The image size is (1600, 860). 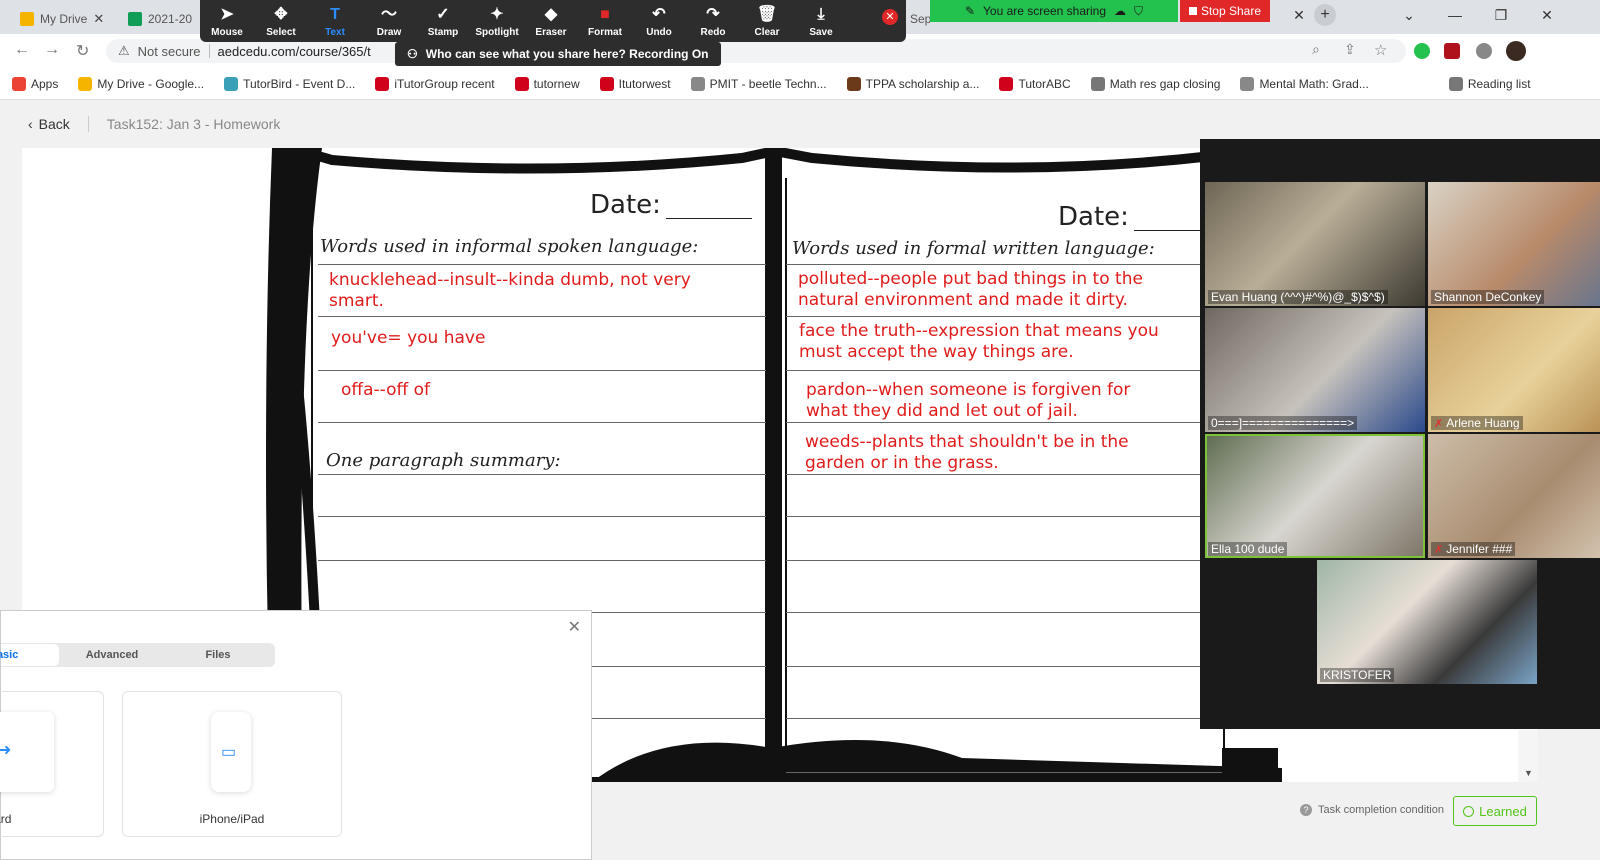 I want to click on plus-icon: +, so click(x=1325, y=15).